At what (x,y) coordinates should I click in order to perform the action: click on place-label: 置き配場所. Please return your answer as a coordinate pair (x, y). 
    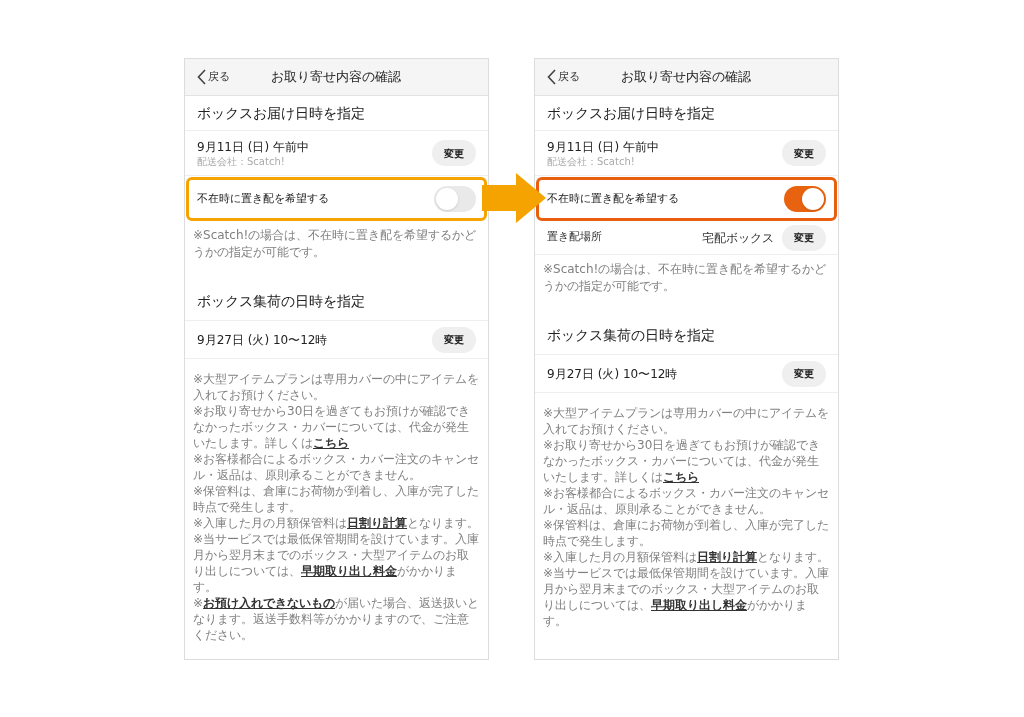
    Looking at the image, I should click on (575, 237).